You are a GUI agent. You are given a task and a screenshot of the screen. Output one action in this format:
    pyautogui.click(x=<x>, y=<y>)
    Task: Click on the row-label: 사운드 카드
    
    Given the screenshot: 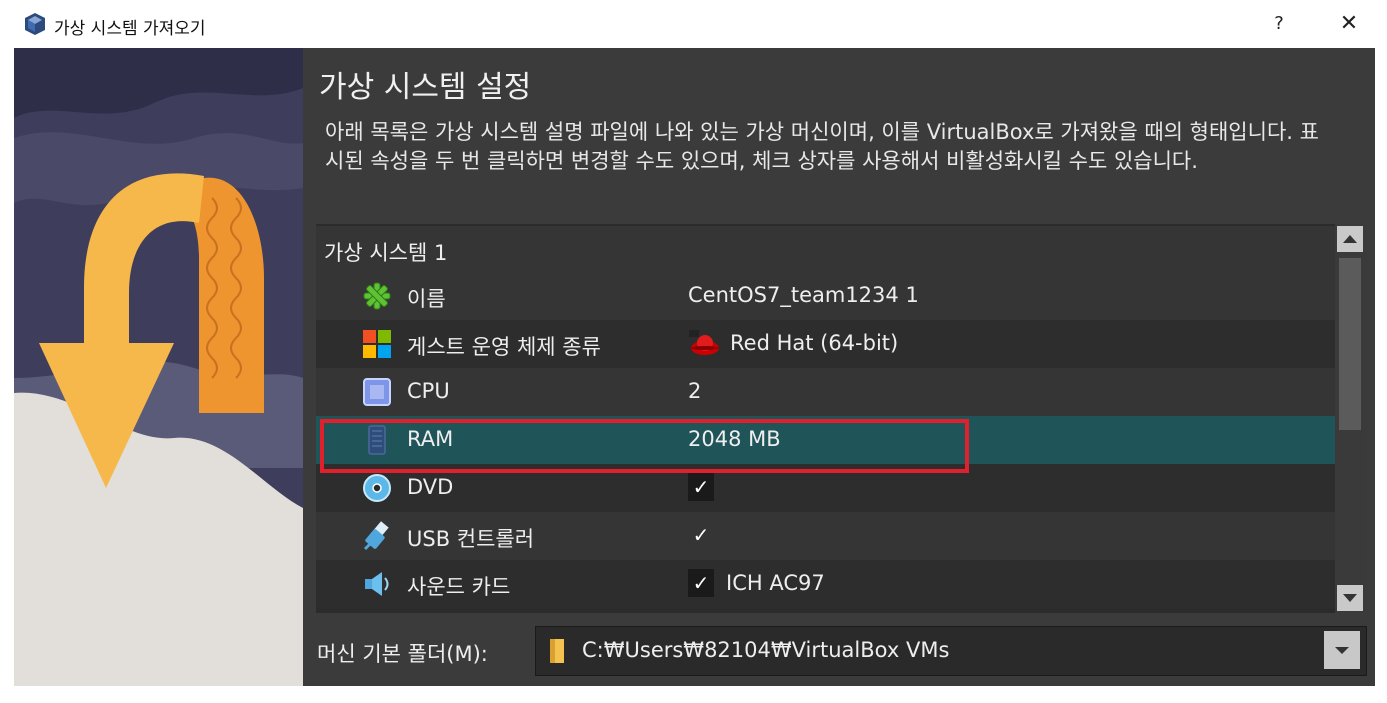 What is the action you would take?
    pyautogui.click(x=459, y=587)
    